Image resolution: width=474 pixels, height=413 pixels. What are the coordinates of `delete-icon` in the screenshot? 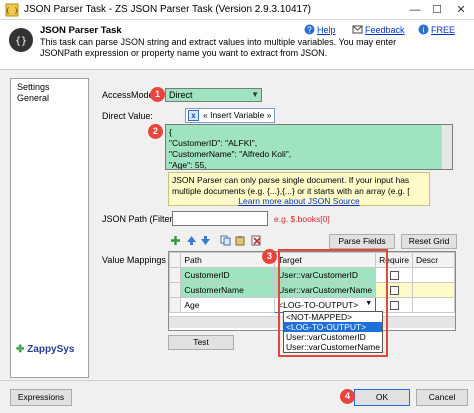 It's located at (256, 240).